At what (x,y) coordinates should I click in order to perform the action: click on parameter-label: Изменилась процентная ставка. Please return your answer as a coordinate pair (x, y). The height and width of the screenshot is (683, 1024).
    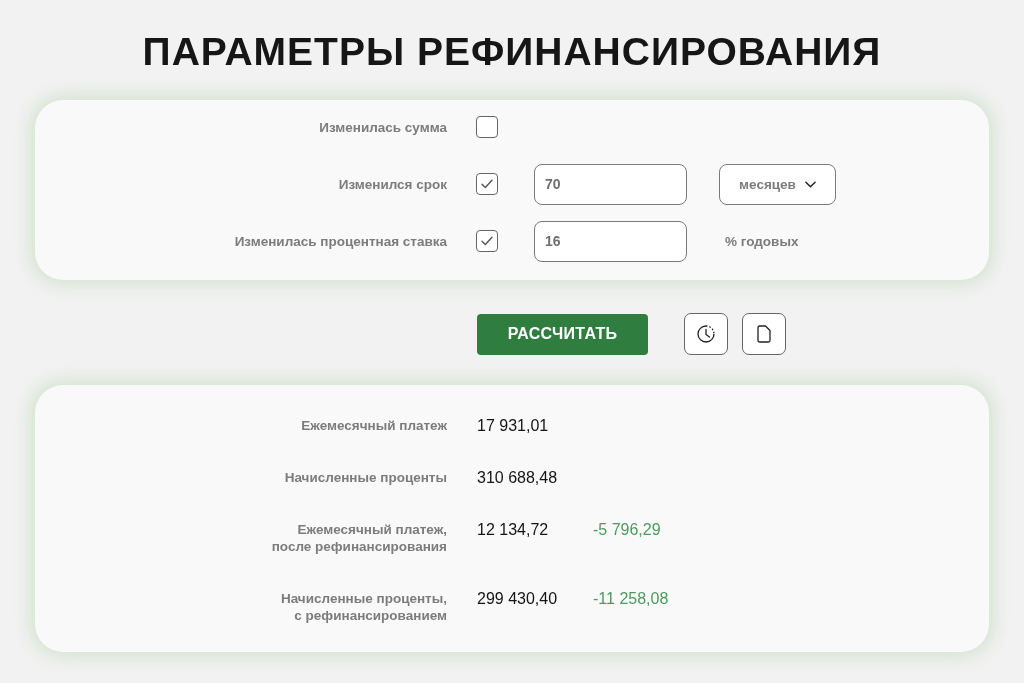
    Looking at the image, I should click on (340, 241).